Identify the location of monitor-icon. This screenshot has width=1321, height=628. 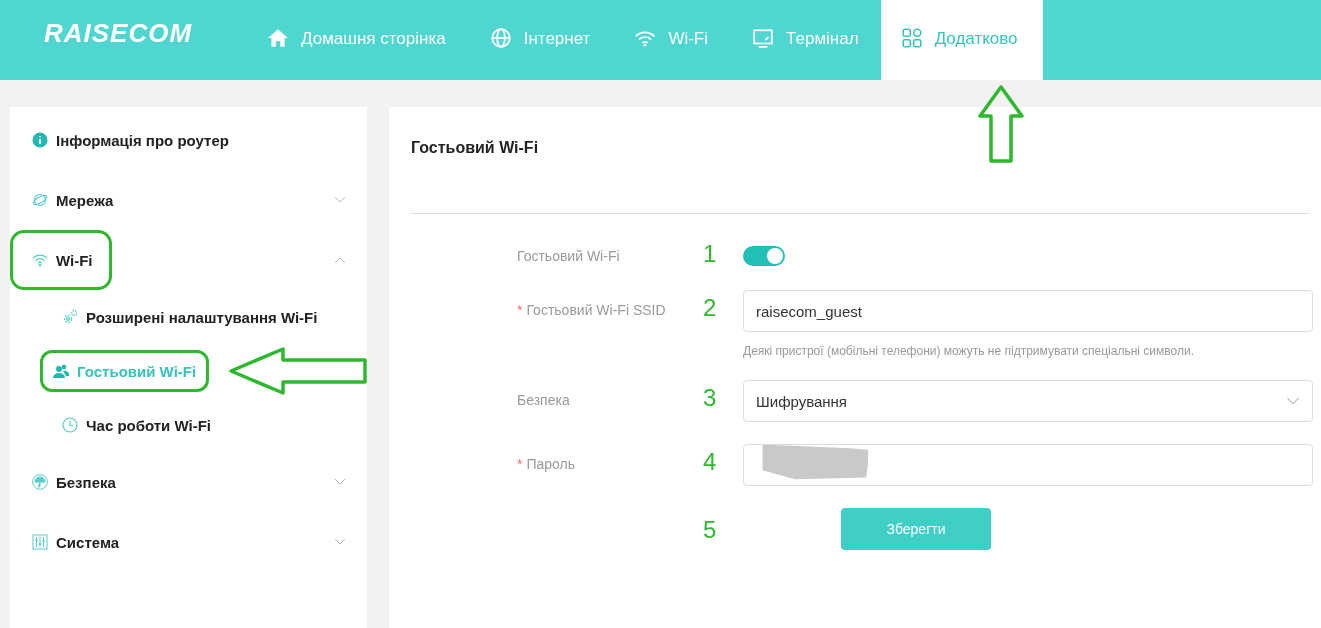
(763, 38).